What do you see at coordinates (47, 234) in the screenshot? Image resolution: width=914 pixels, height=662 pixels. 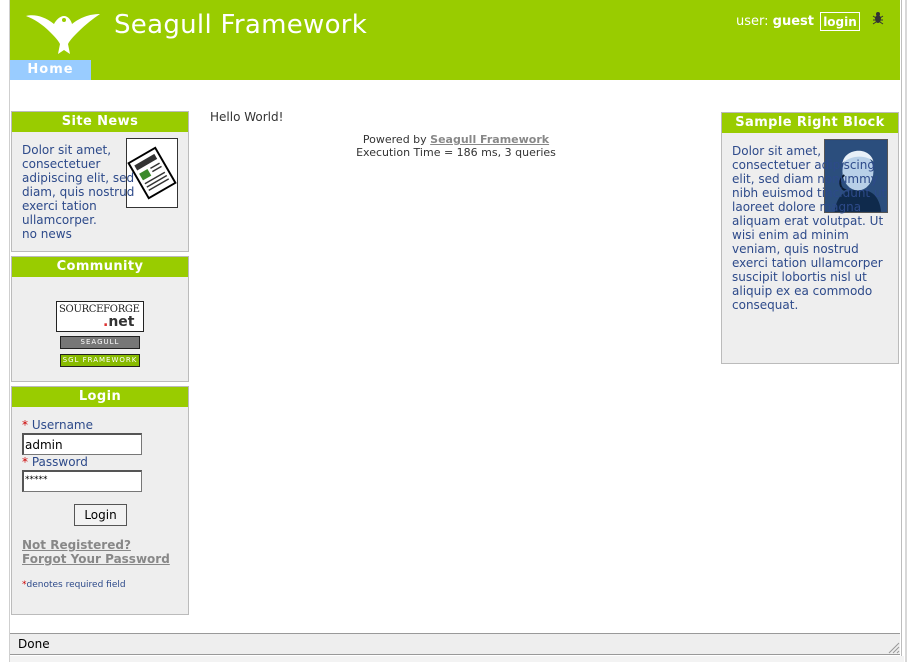 I see `site-news-empty: no news` at bounding box center [47, 234].